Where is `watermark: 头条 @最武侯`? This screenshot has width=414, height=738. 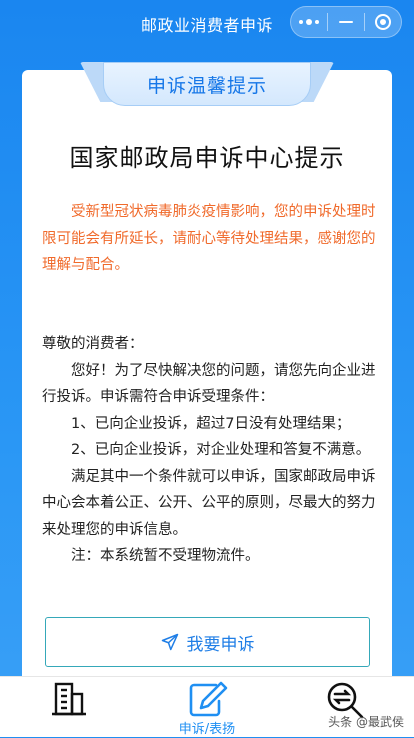
watermark: 头条 @最武侯 is located at coordinates (366, 722).